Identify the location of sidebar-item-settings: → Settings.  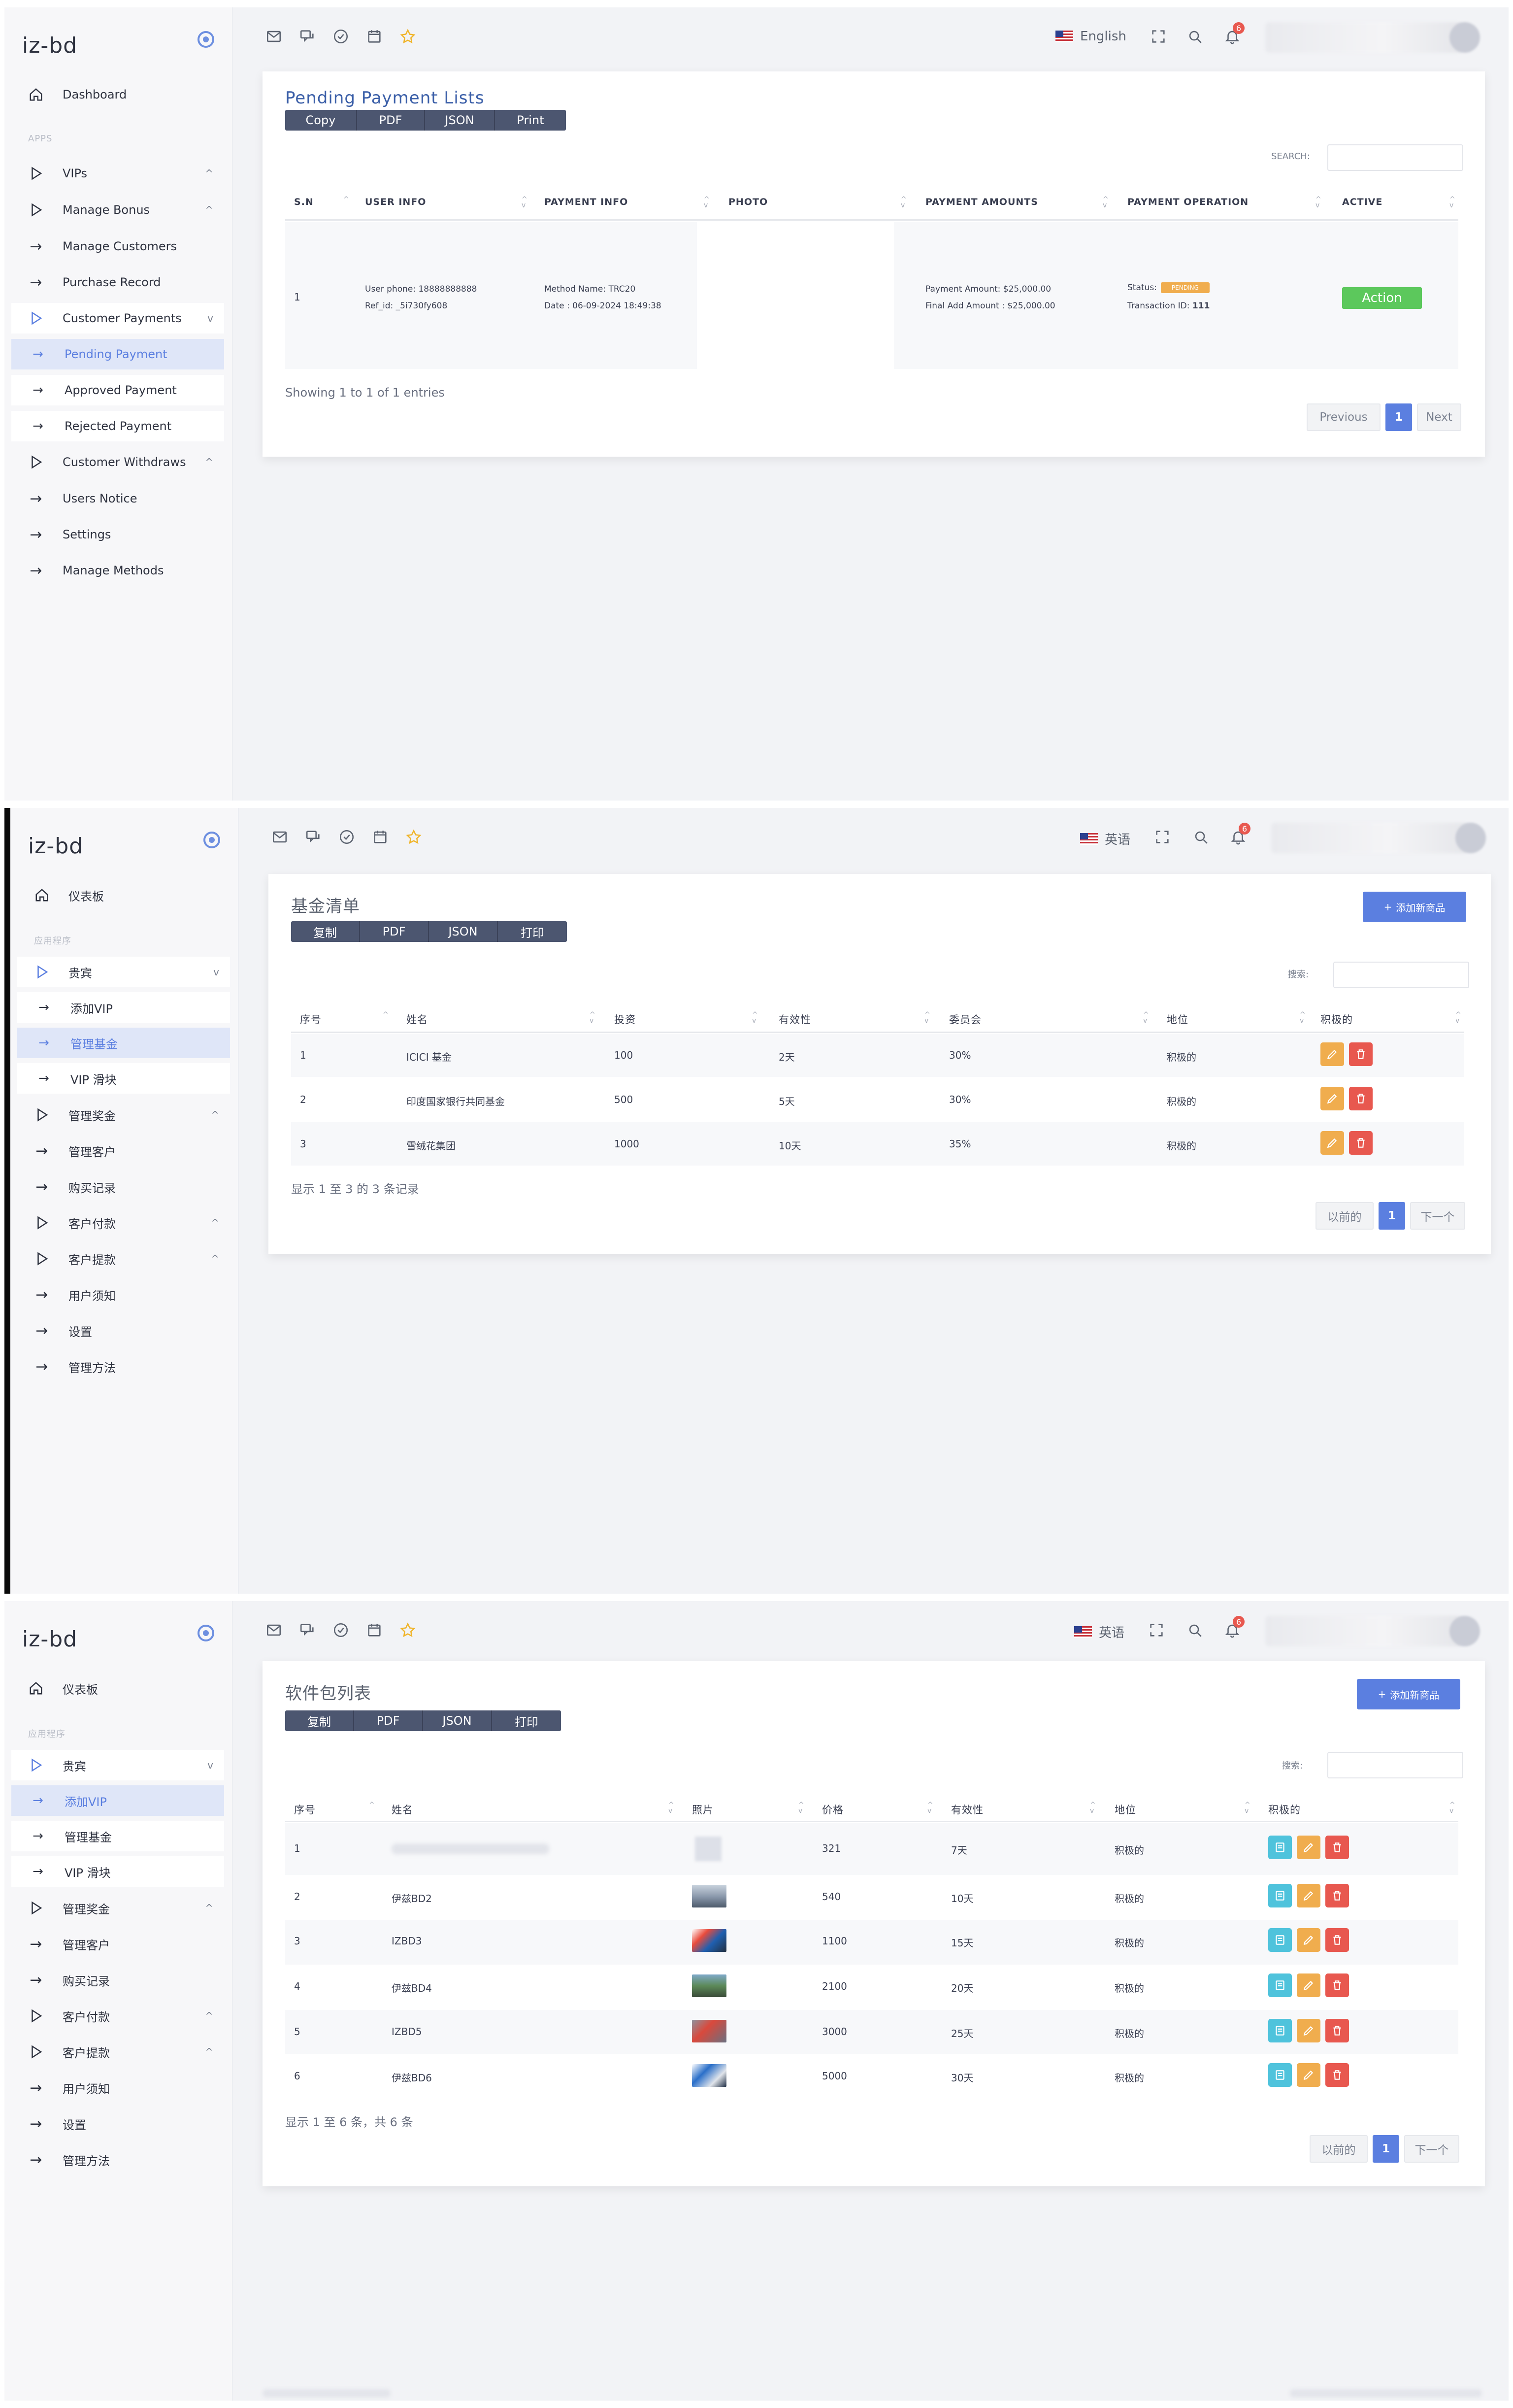
(117, 534).